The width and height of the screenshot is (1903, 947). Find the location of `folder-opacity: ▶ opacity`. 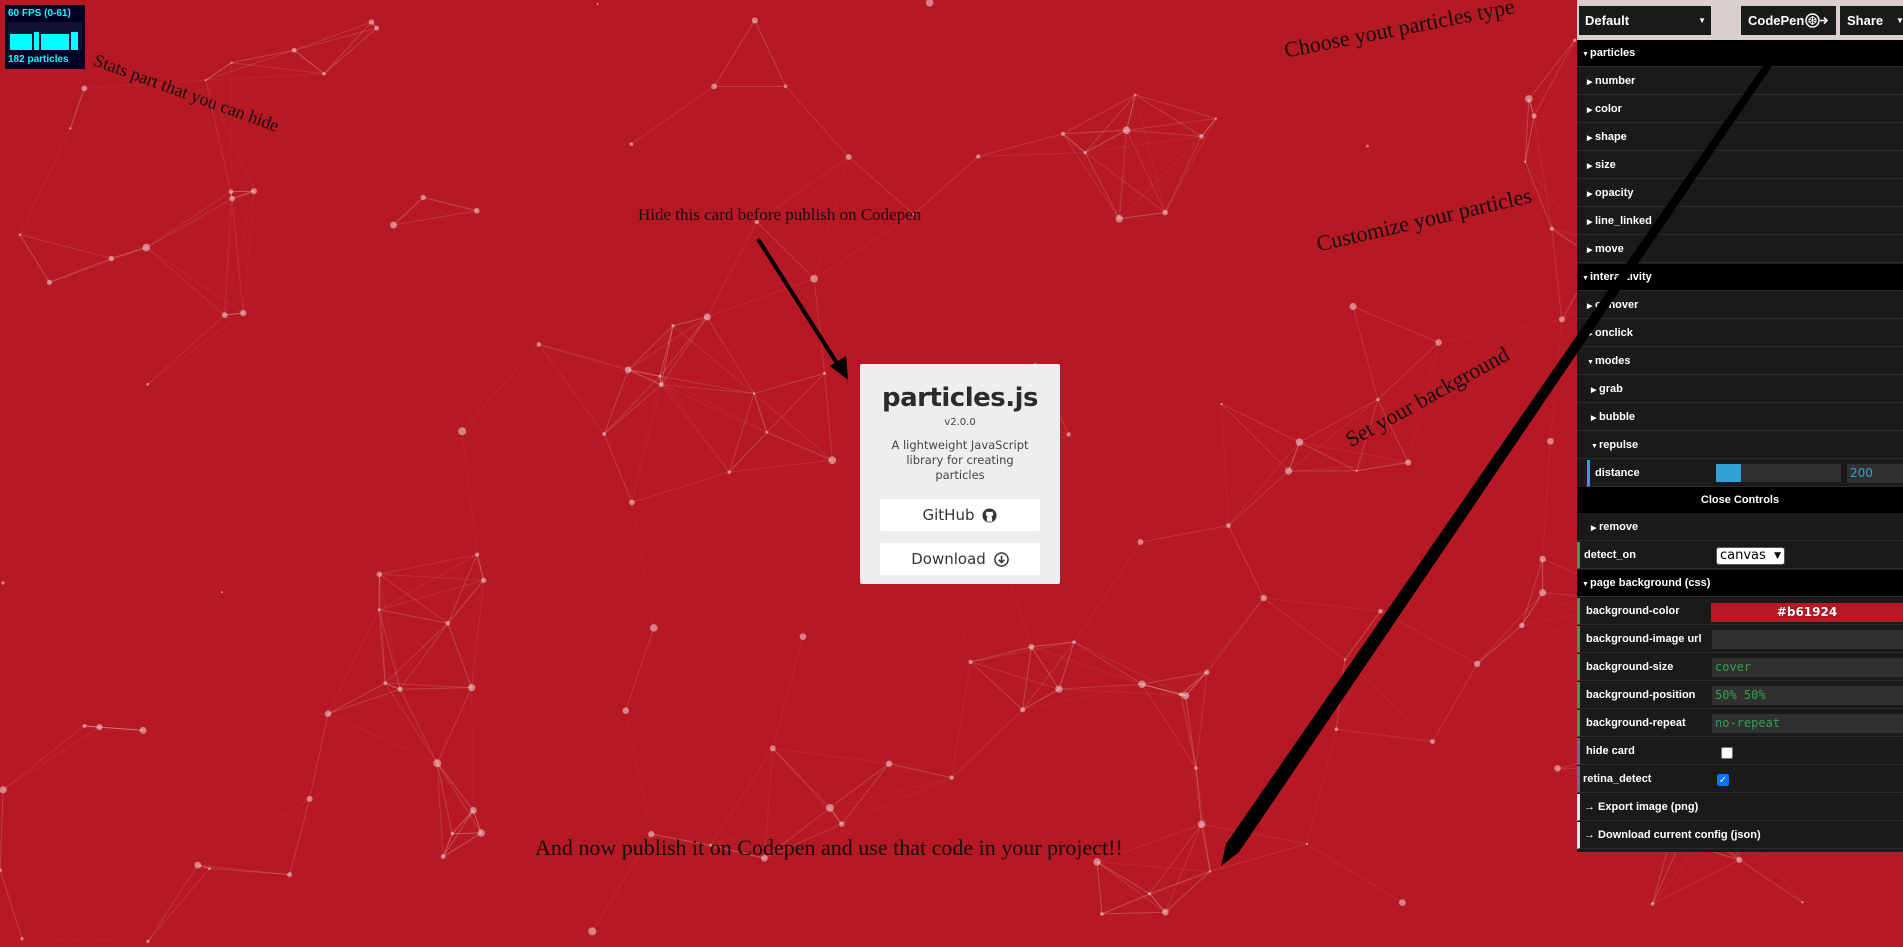

folder-opacity: ▶ opacity is located at coordinates (1740, 193).